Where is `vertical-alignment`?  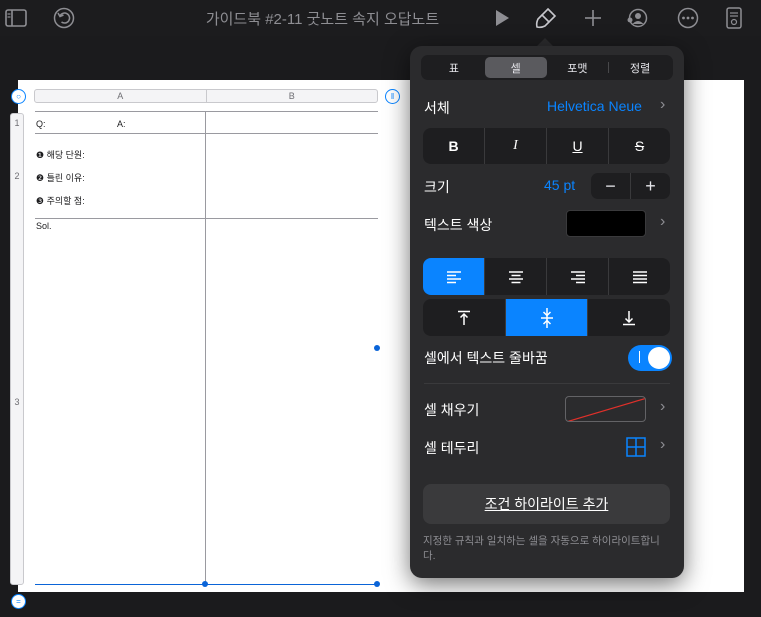
vertical-alignment is located at coordinates (546, 317).